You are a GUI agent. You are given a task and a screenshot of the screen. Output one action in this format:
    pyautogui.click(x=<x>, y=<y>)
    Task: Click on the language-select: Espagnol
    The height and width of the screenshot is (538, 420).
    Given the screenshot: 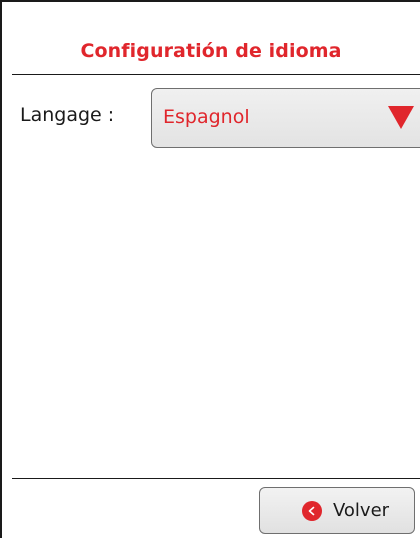 What is the action you would take?
    pyautogui.click(x=285, y=118)
    